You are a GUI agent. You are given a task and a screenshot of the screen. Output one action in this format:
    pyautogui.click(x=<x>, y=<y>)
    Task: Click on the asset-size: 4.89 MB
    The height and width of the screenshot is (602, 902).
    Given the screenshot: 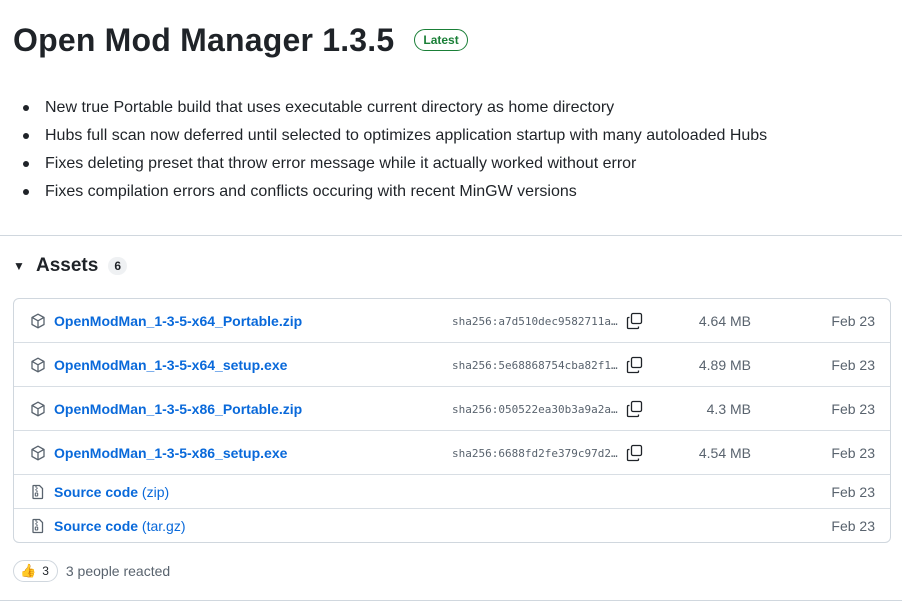 What is the action you would take?
    pyautogui.click(x=724, y=365)
    